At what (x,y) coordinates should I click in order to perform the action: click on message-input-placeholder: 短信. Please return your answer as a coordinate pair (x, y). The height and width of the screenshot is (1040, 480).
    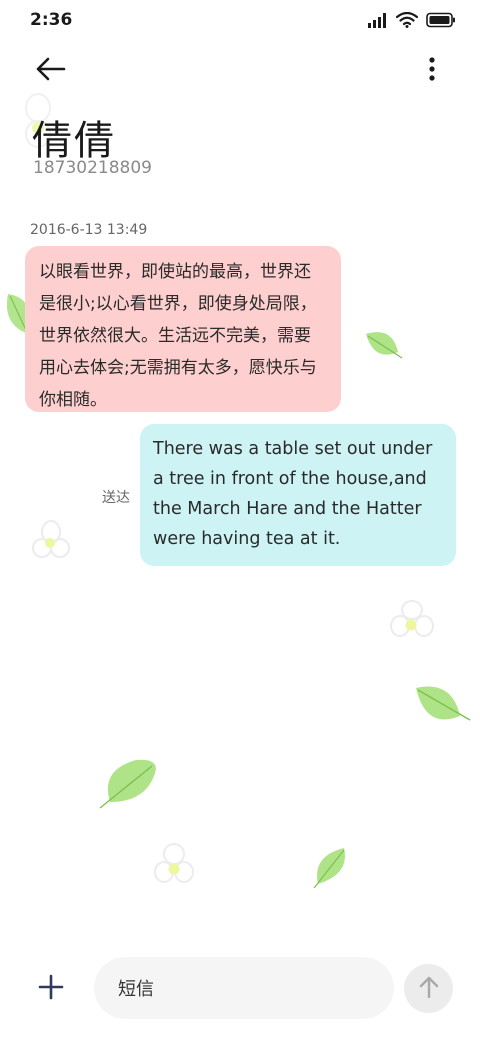
    Looking at the image, I should click on (136, 989).